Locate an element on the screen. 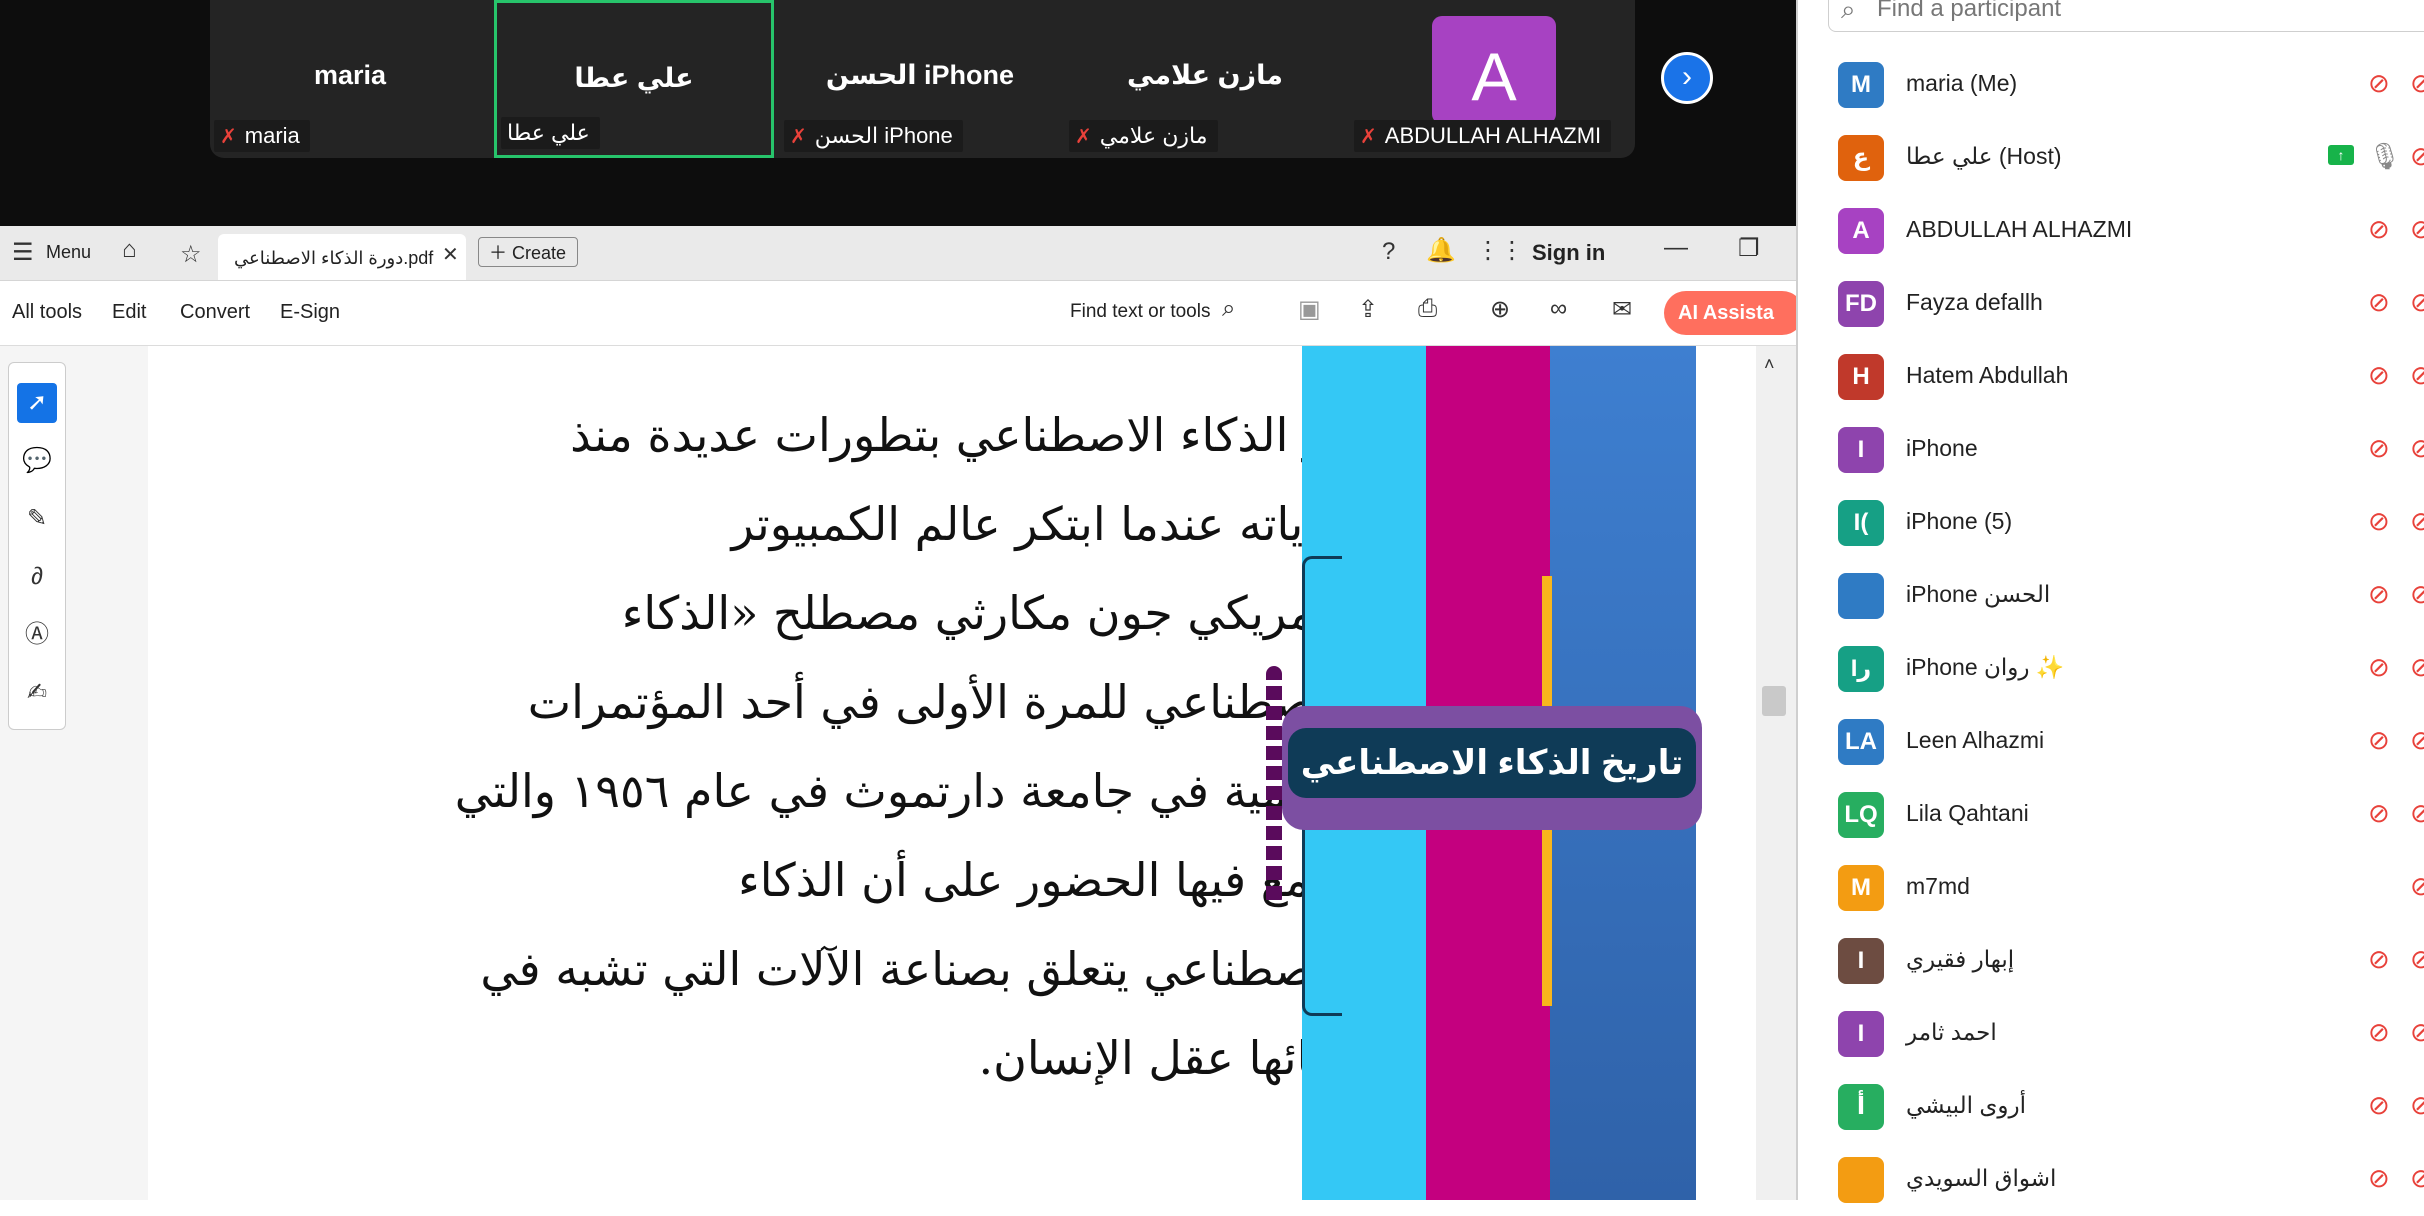 The width and height of the screenshot is (2424, 1216). vertical-scrollbar: ˄ is located at coordinates (1776, 773).